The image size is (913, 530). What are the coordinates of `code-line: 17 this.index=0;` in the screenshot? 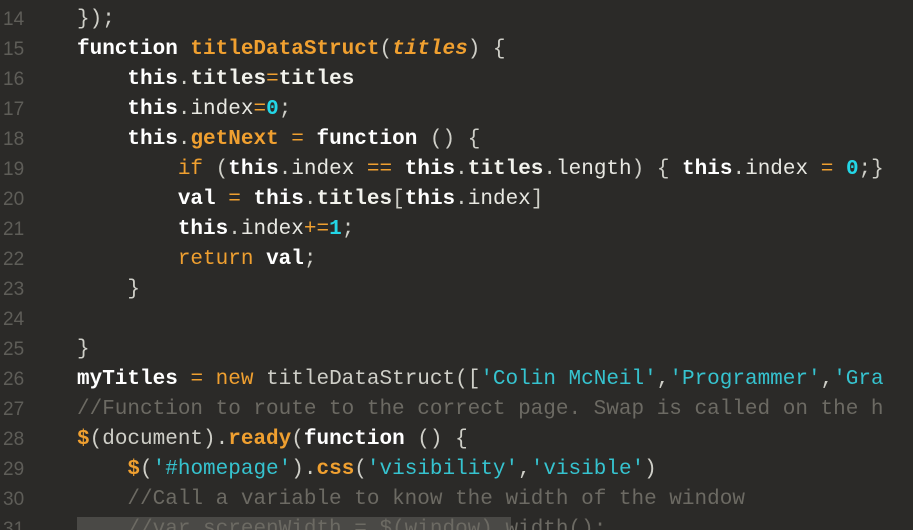 It's located at (456, 110).